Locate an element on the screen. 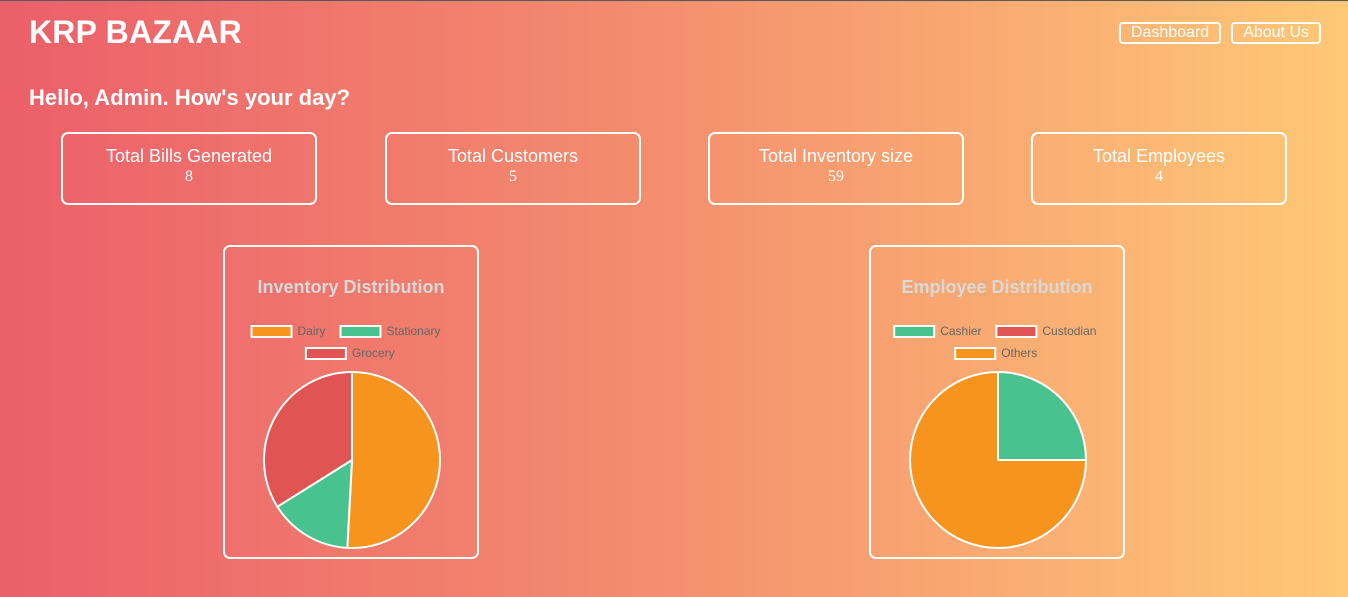 The height and width of the screenshot is (597, 1348). dashboard-button: Dashboard is located at coordinates (1170, 33).